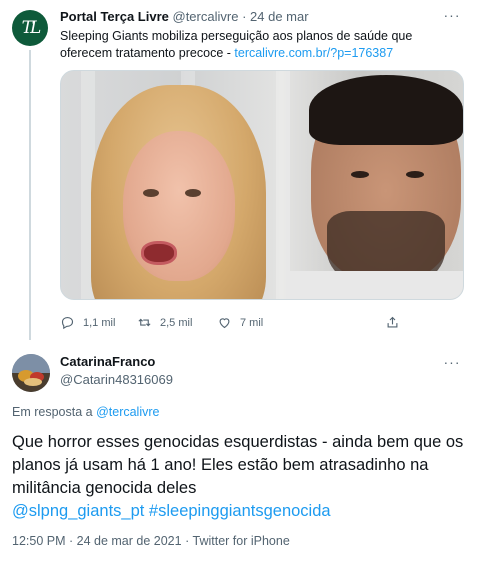 The height and width of the screenshot is (561, 477). Describe the element at coordinates (386, 110) in the screenshot. I see `person-right-hair` at that location.